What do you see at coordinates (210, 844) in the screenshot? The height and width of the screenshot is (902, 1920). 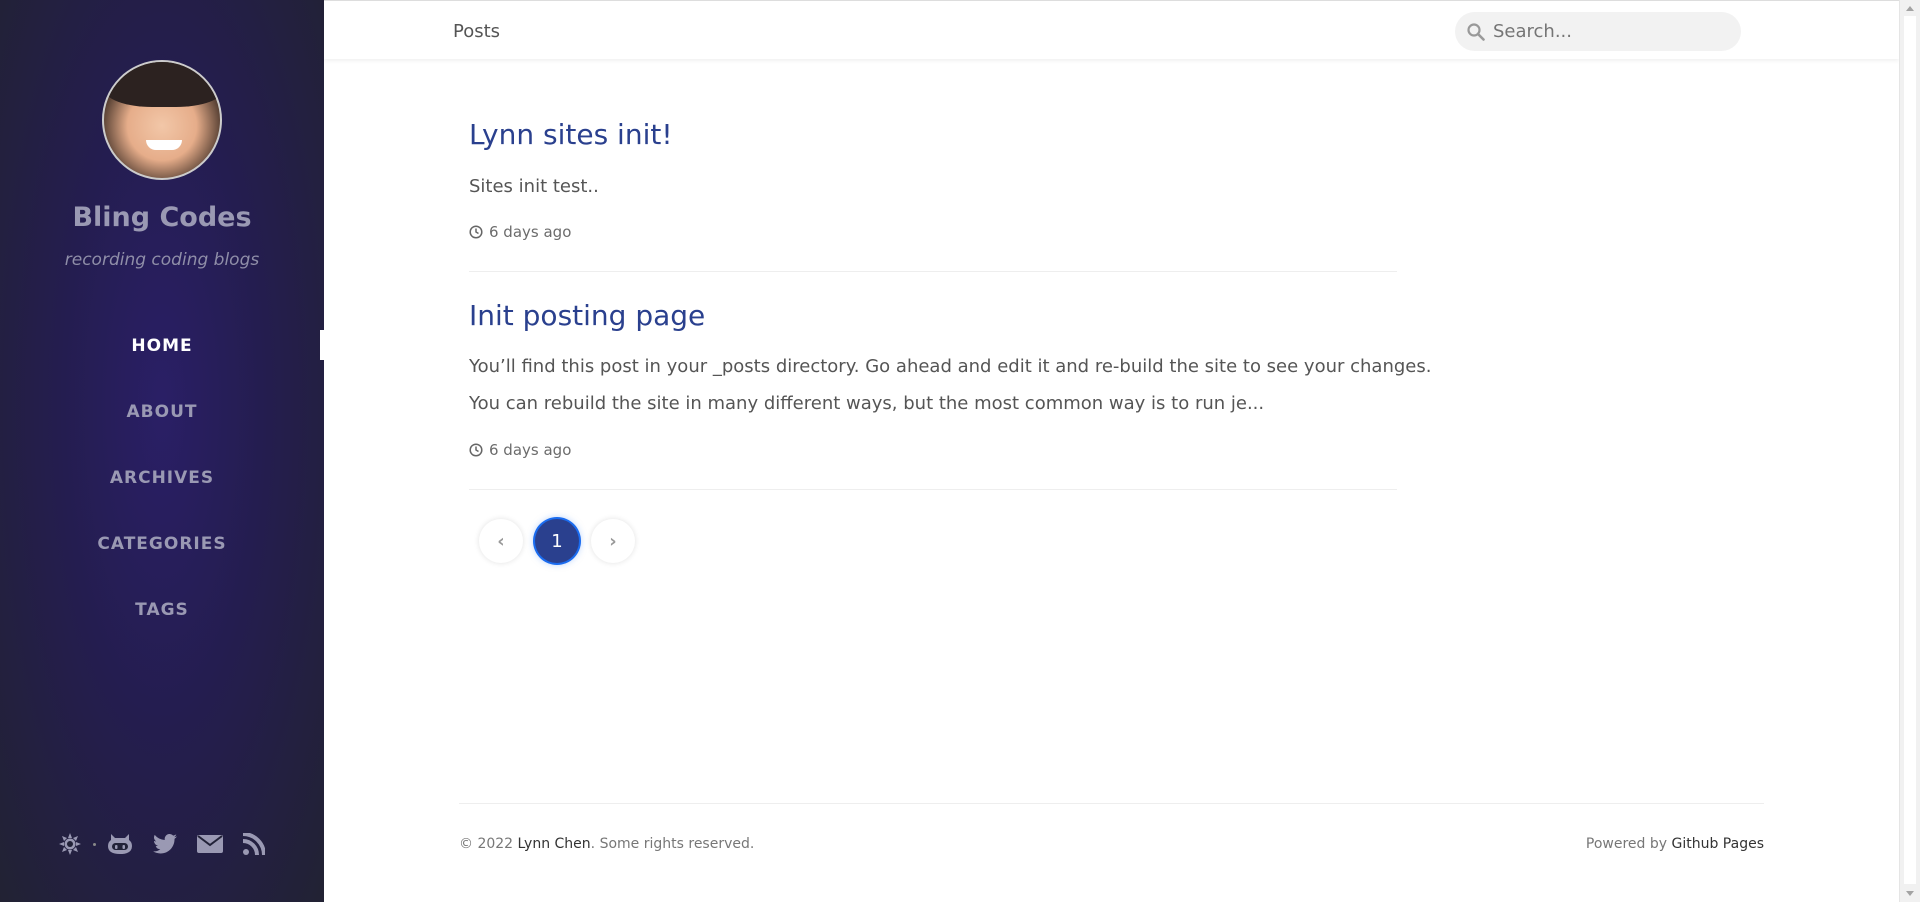 I see `email-icon` at bounding box center [210, 844].